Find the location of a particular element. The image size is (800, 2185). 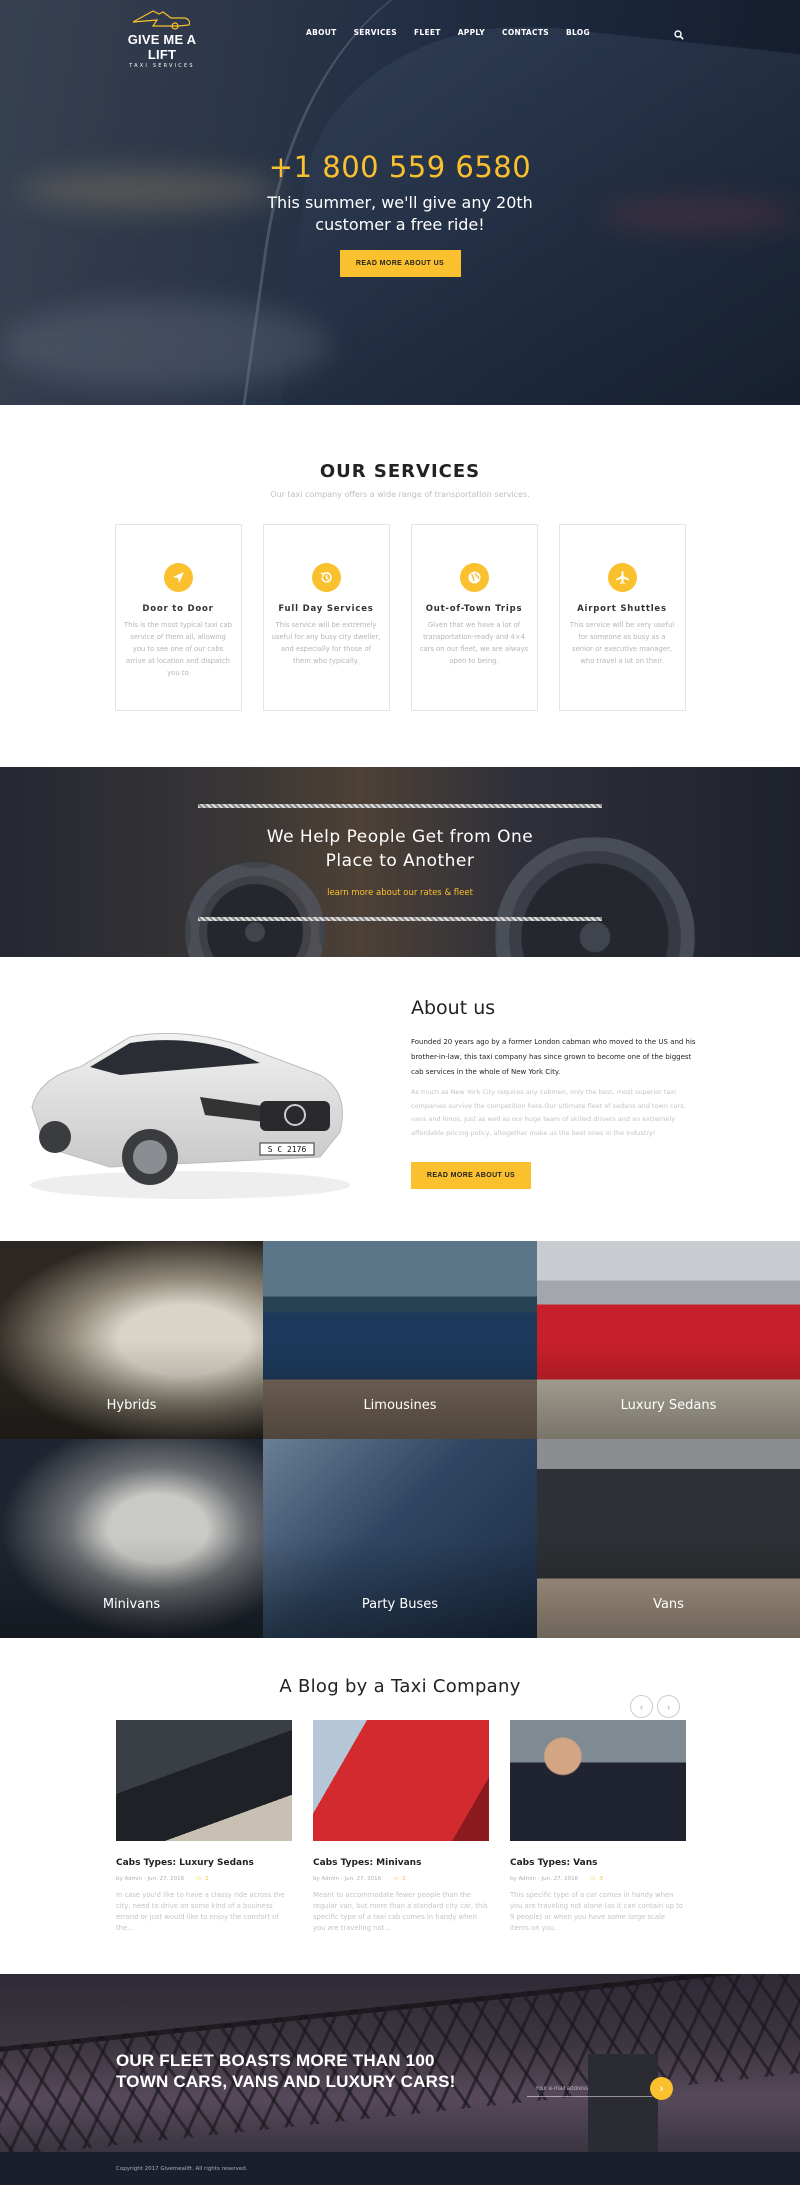

fleet-label: Luxury Sedans is located at coordinates (668, 1405).